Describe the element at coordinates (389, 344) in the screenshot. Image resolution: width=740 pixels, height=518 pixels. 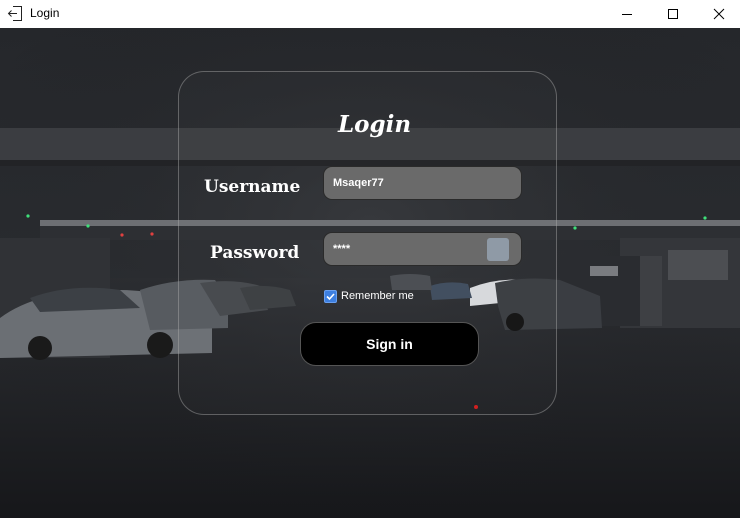
I see `sign-in-button: Sign in` at that location.